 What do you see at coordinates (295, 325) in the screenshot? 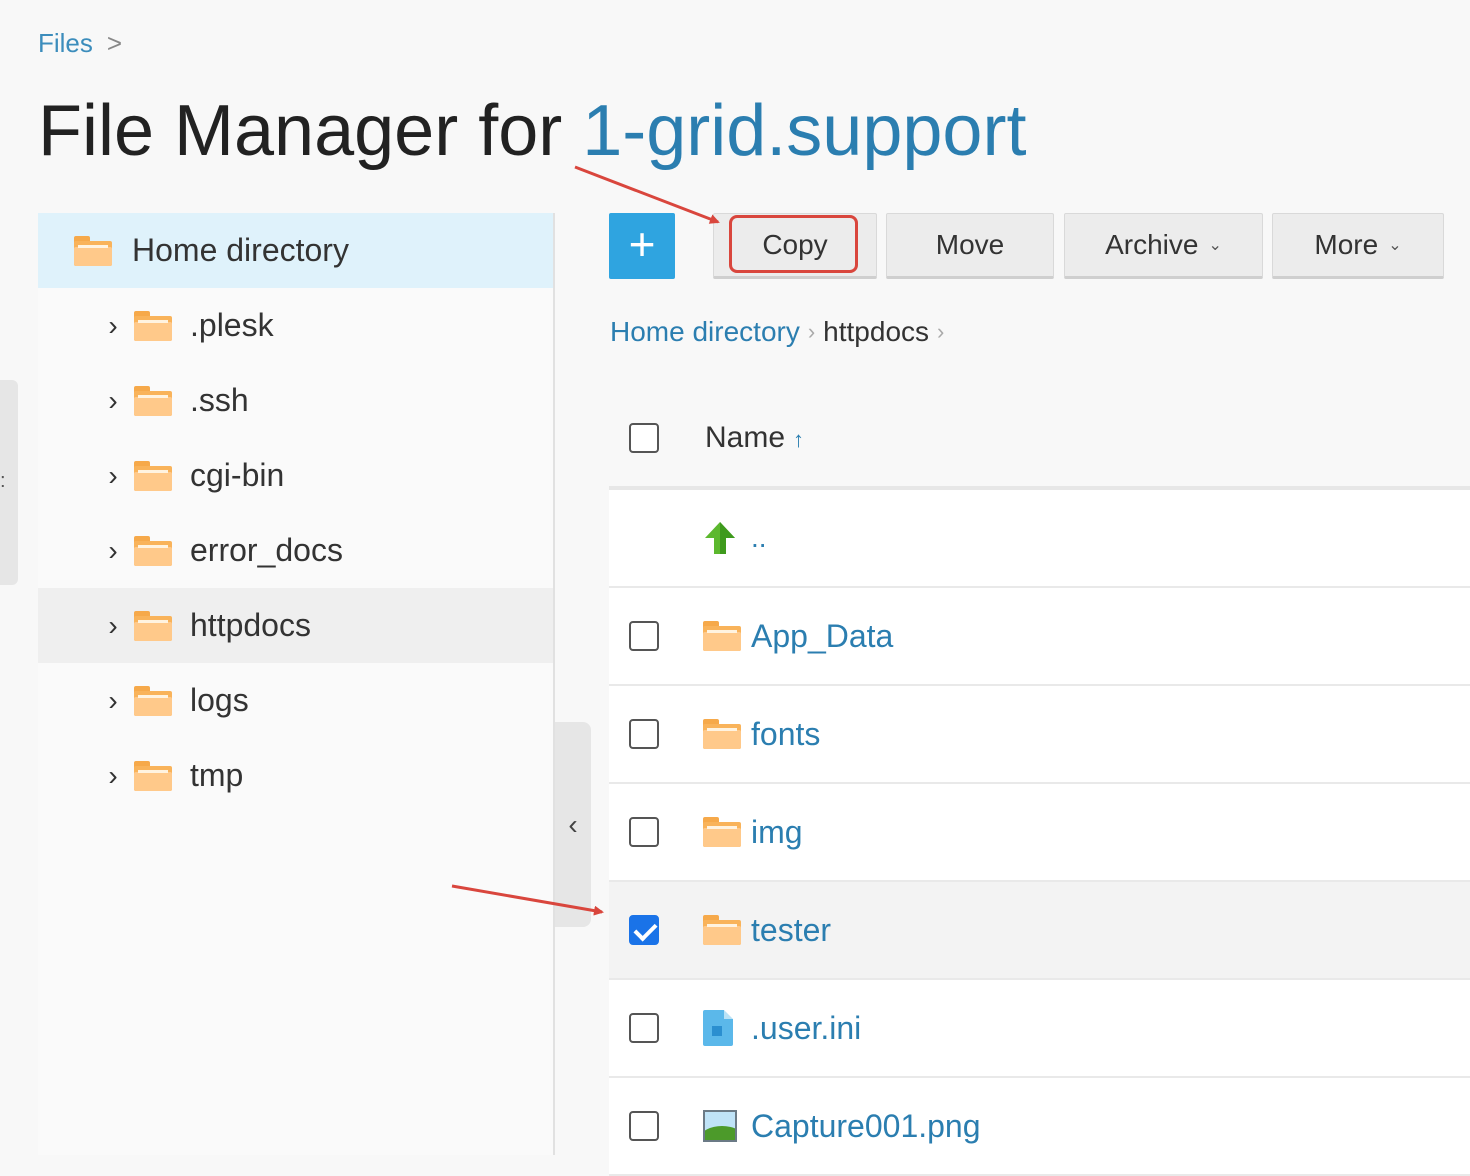
I see `tree-item-plesk: › .plesk` at bounding box center [295, 325].